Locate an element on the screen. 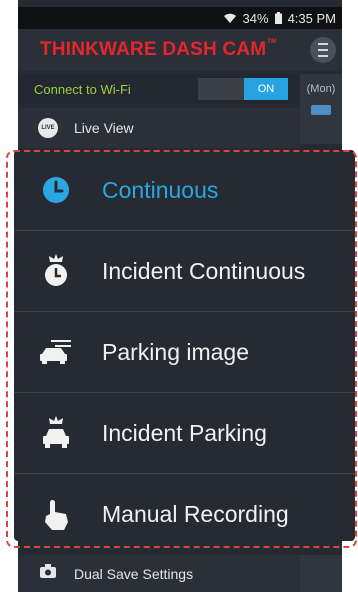  live-view-label: Live View is located at coordinates (104, 128).